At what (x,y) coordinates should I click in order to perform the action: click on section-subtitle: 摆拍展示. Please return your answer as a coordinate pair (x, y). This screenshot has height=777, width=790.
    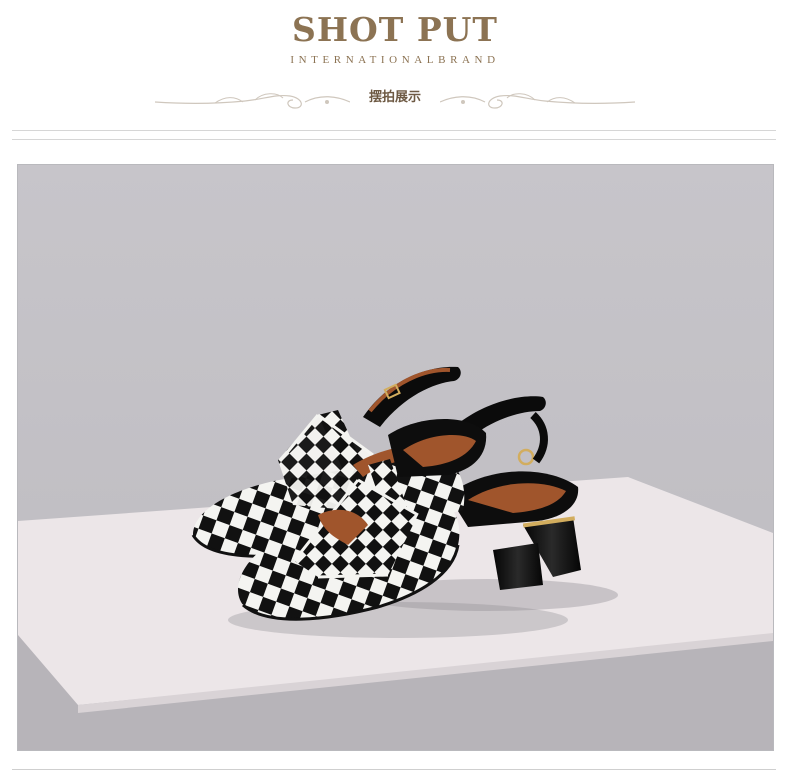
    Looking at the image, I should click on (394, 97).